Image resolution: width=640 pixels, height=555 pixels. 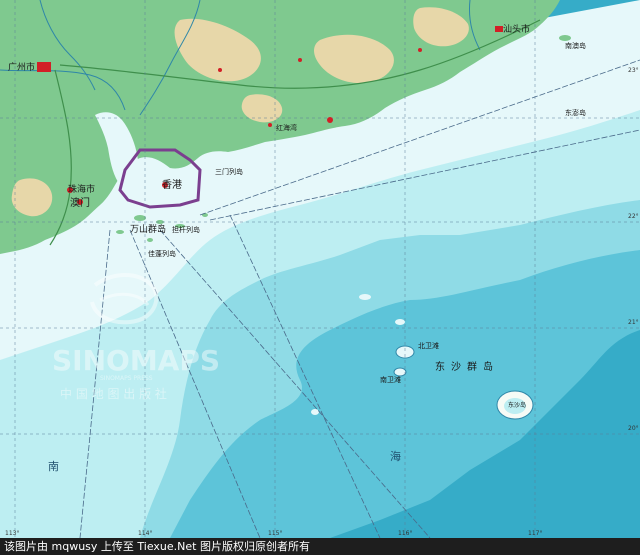 What do you see at coordinates (186, 229) in the screenshot?
I see `label-dangan: 担杆列岛` at bounding box center [186, 229].